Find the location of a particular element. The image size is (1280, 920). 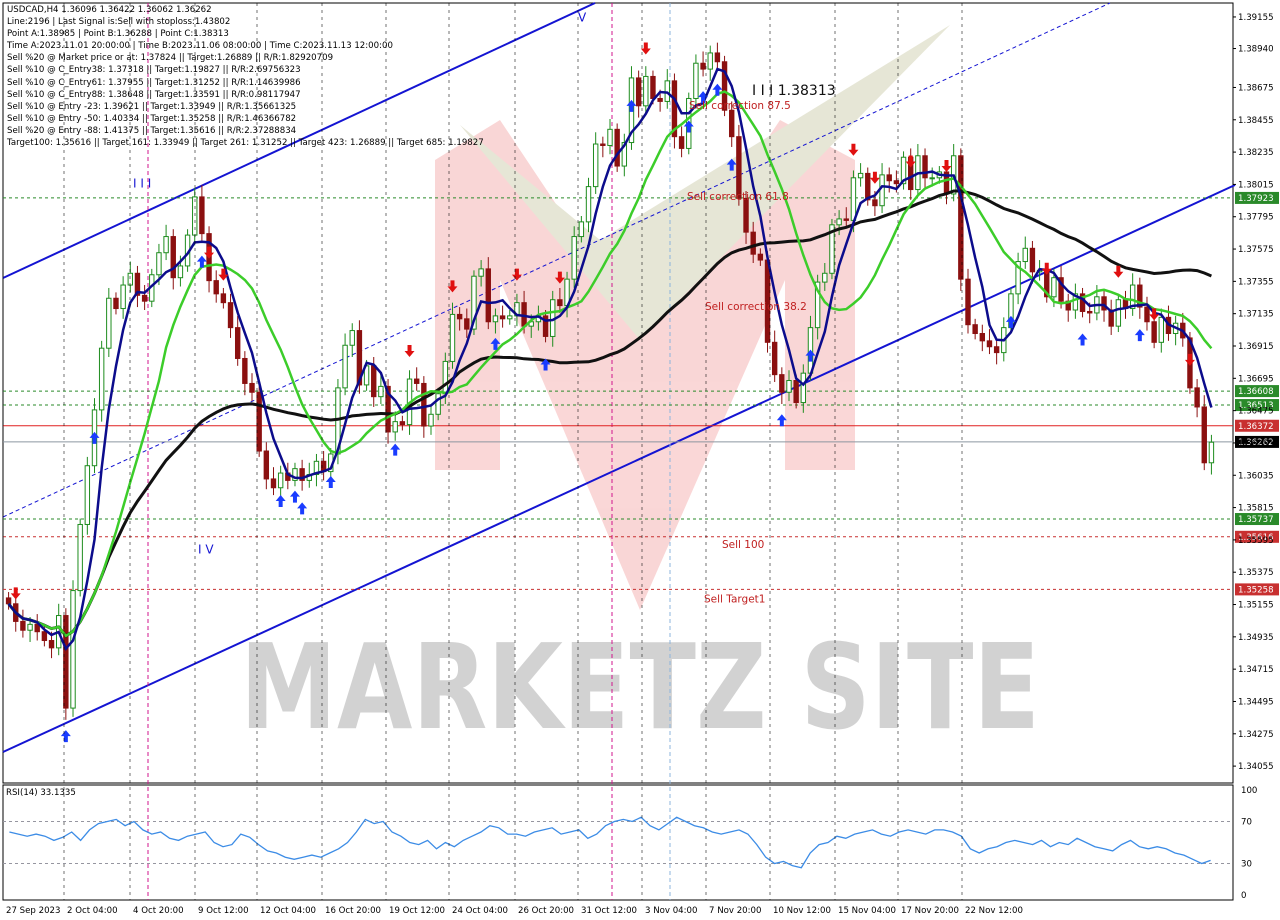

price-tick-label: 1.37575 is located at coordinates (1256, 250).